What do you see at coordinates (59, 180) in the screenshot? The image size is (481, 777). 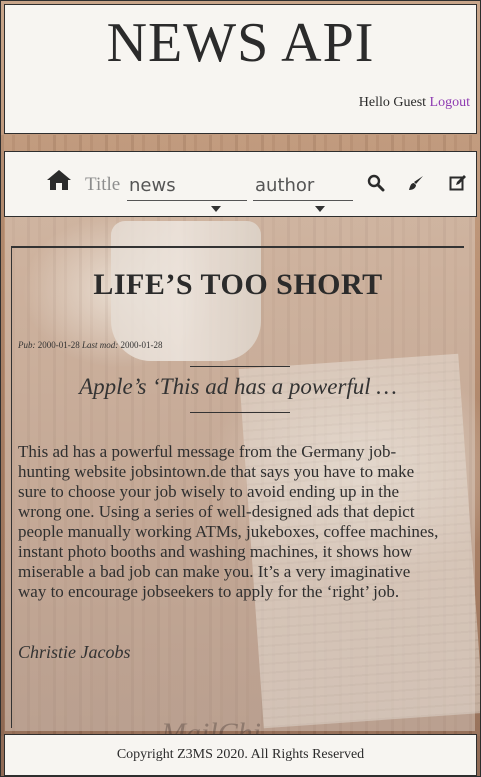 I see `home-icon` at bounding box center [59, 180].